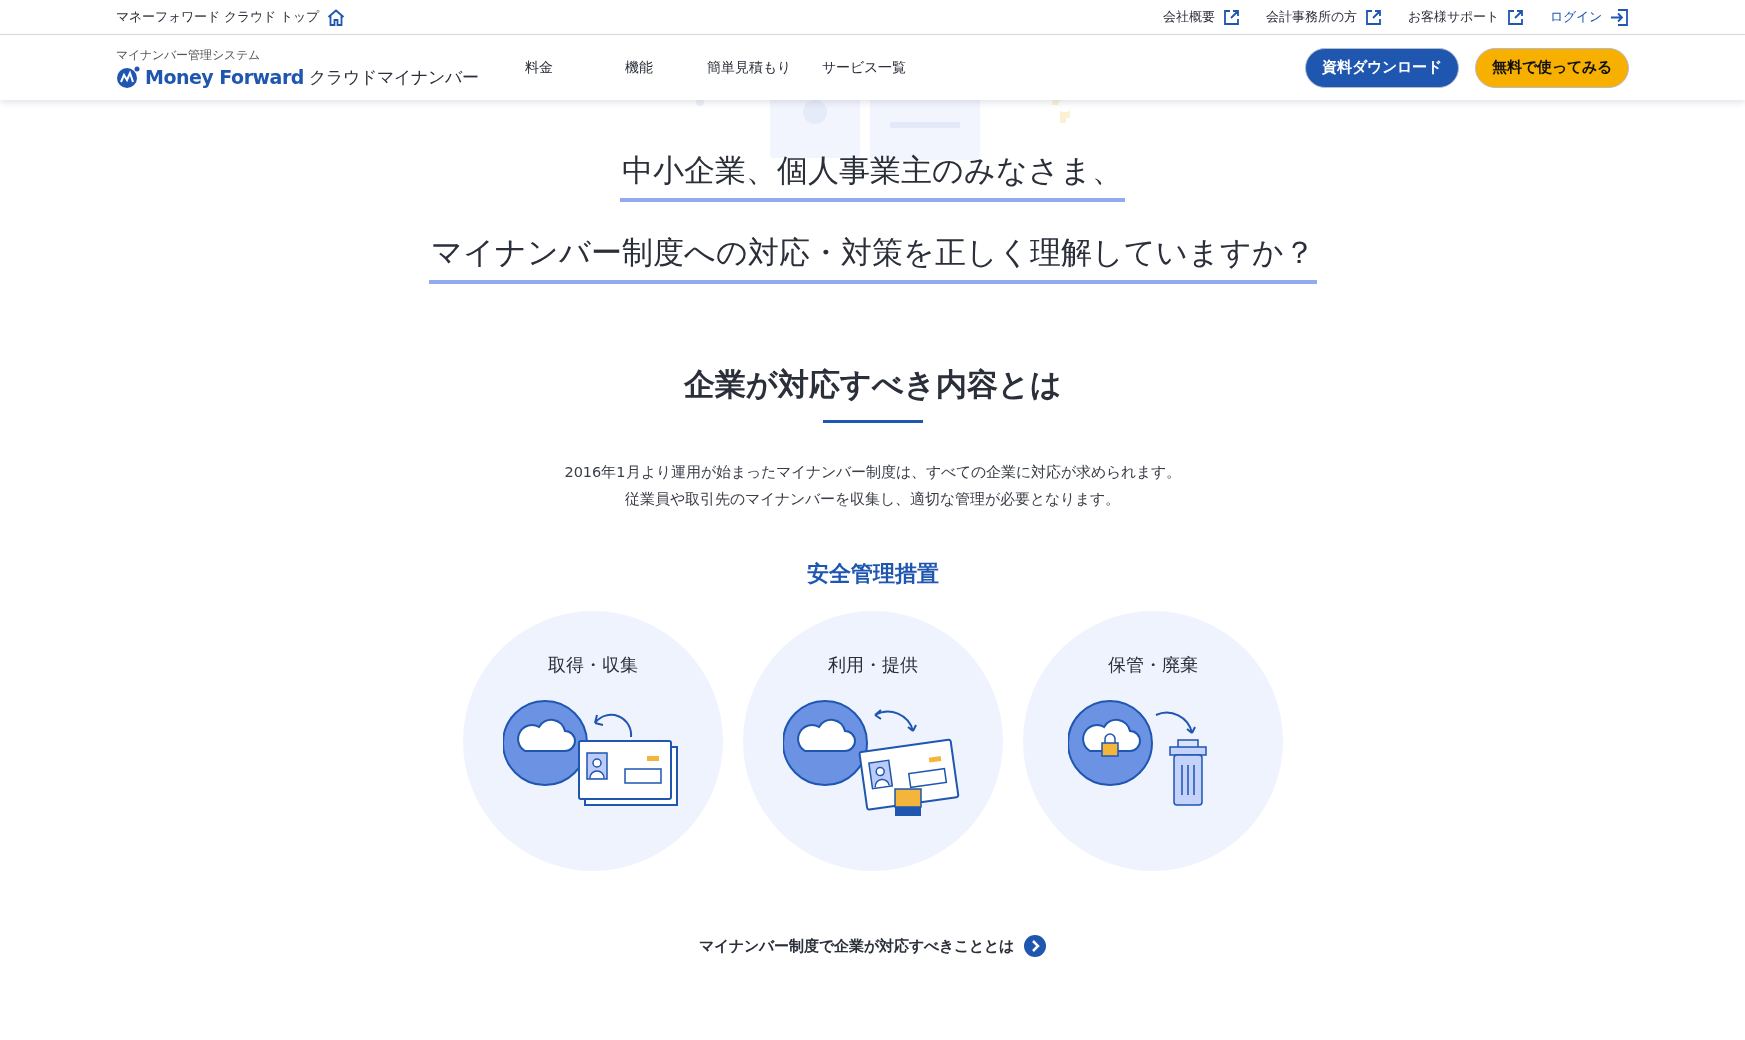 Image resolution: width=1745 pixels, height=1040 pixels. I want to click on hero-heading: マイナンバー制度への対応・対策を正しく理解していますか？, so click(872, 258).